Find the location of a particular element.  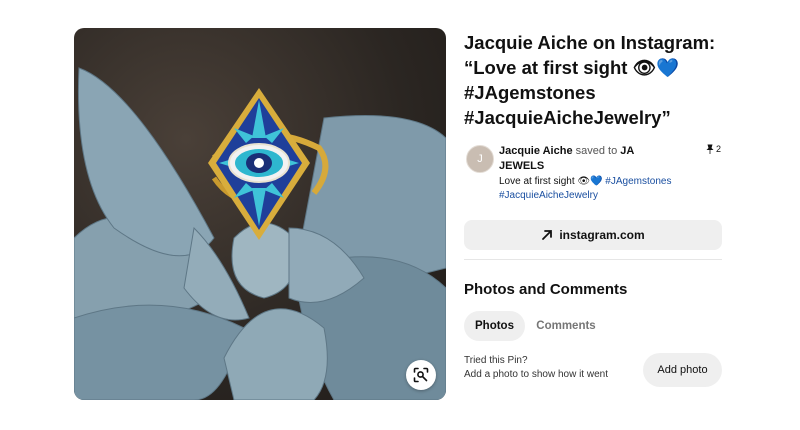

tab-photos: Photos is located at coordinates (494, 326).